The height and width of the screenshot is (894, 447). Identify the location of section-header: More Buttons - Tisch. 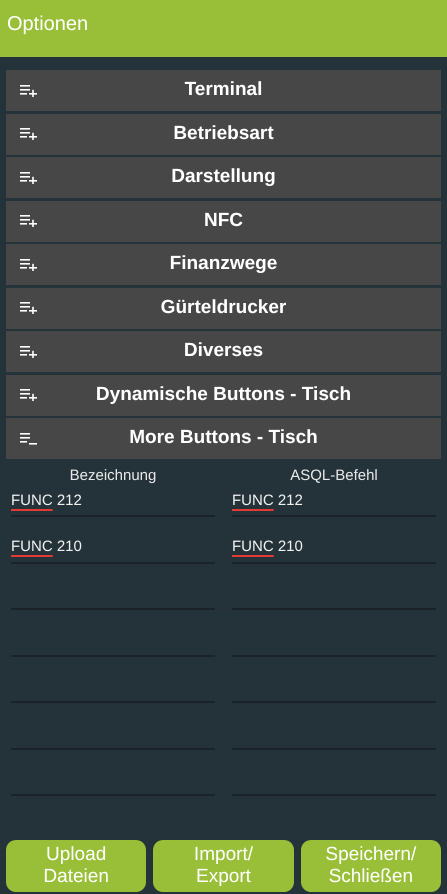
(223, 438).